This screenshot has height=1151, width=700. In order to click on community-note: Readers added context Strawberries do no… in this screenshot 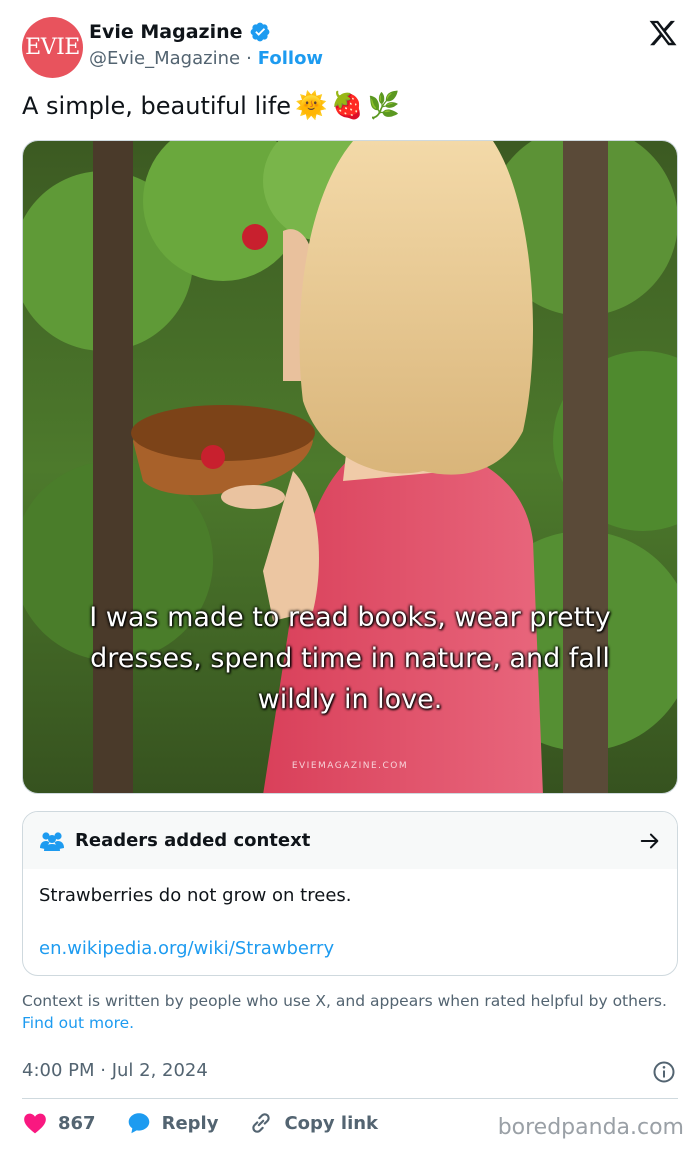, I will do `click(350, 893)`.